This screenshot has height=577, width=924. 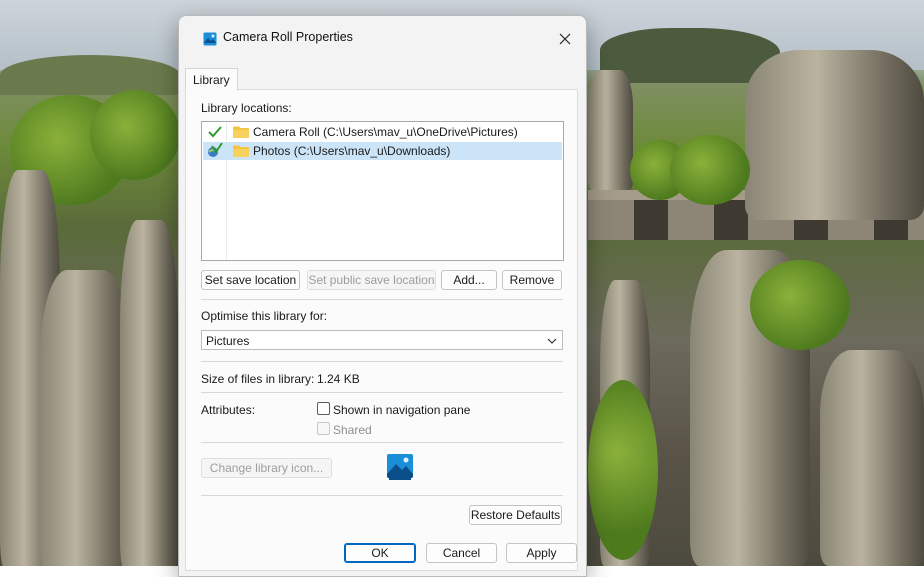 What do you see at coordinates (246, 108) in the screenshot?
I see `library-locations-label: Library locations:` at bounding box center [246, 108].